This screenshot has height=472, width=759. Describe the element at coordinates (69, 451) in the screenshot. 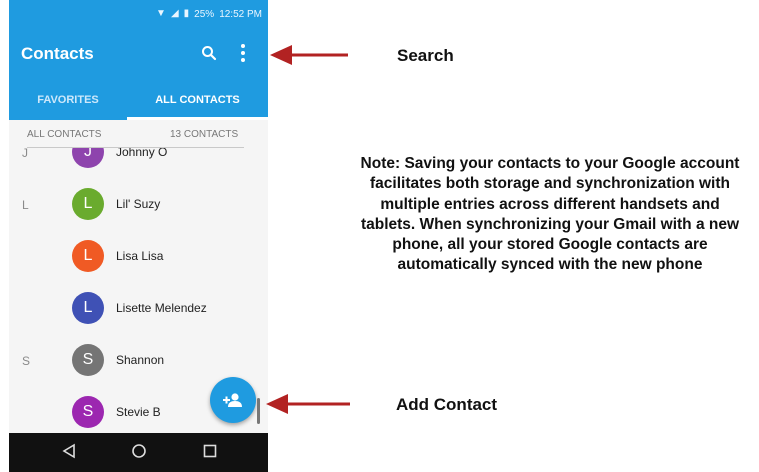

I see `back-icon` at that location.